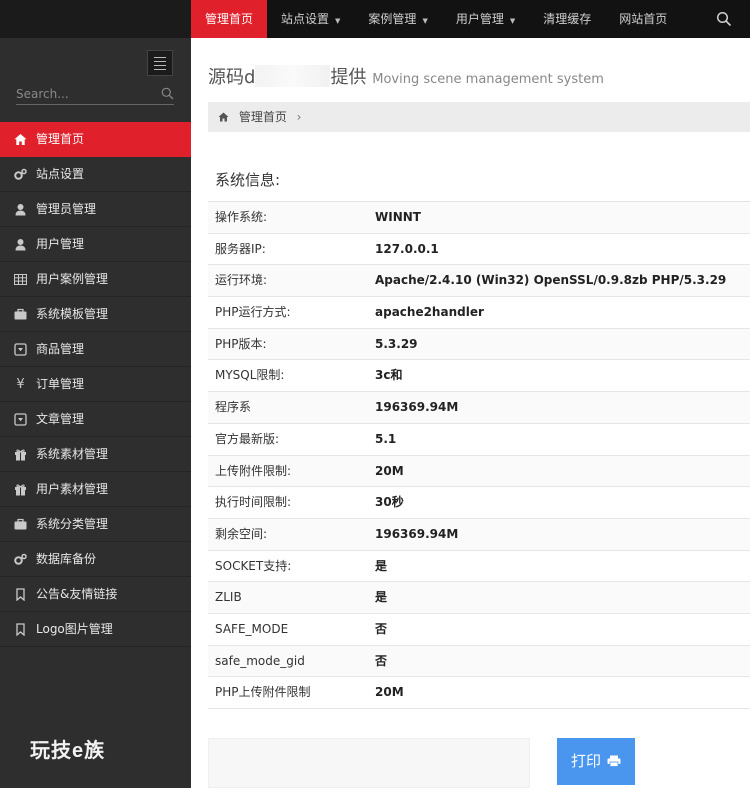  I want to click on table-row: 官方最新版: 5.1, so click(479, 440).